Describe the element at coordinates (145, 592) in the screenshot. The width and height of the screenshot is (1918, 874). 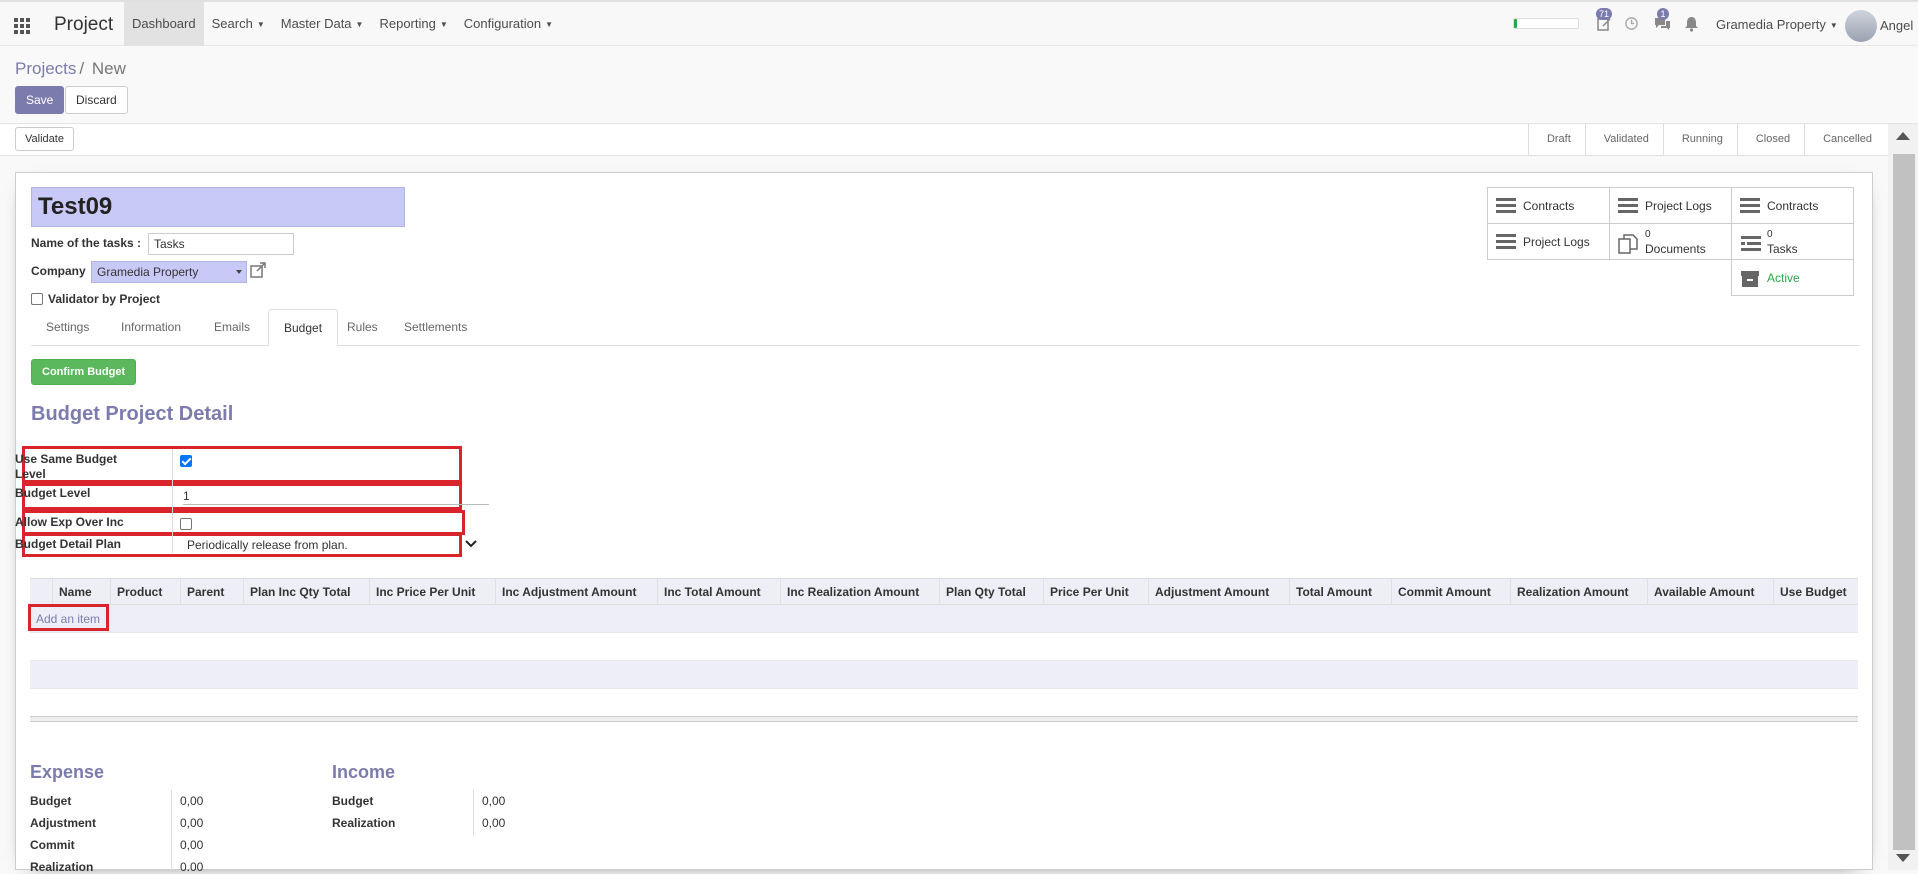
I see `col-product: Product` at that location.